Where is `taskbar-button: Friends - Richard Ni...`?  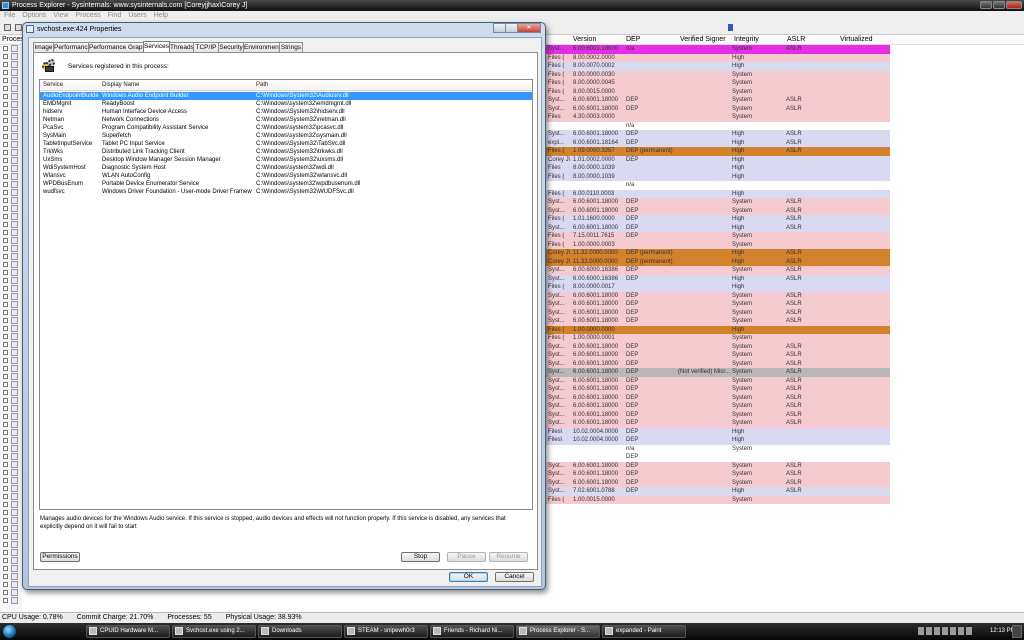
taskbar-button: Friends - Richard Ni... is located at coordinates (472, 631).